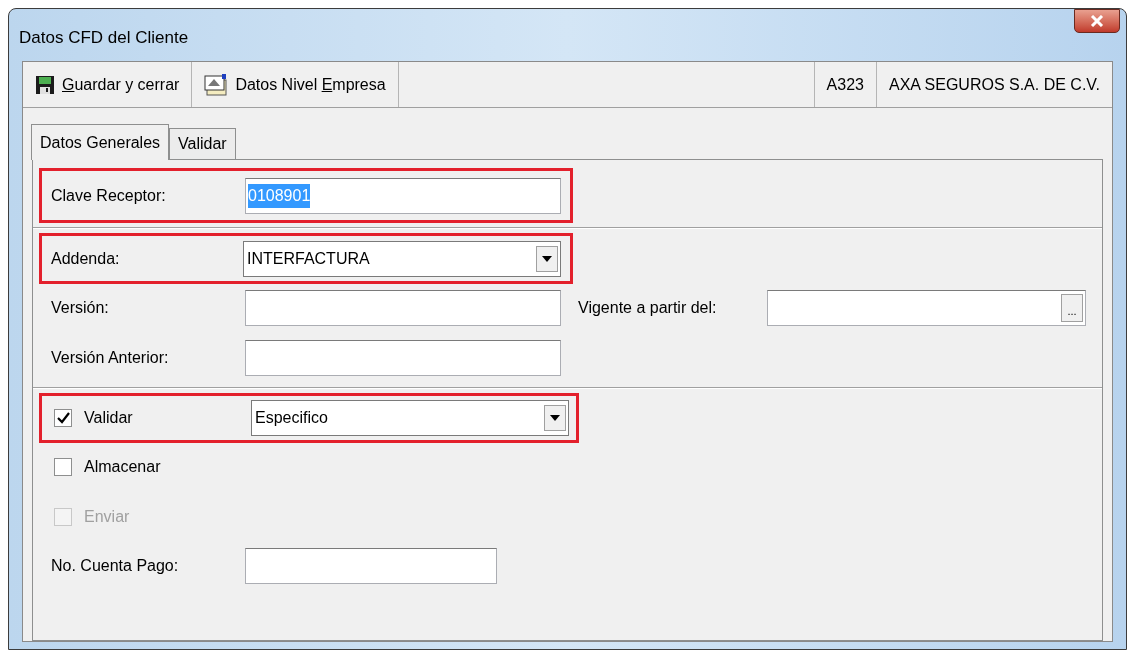 This screenshot has width=1135, height=658. I want to click on close-icon, so click(1097, 21).